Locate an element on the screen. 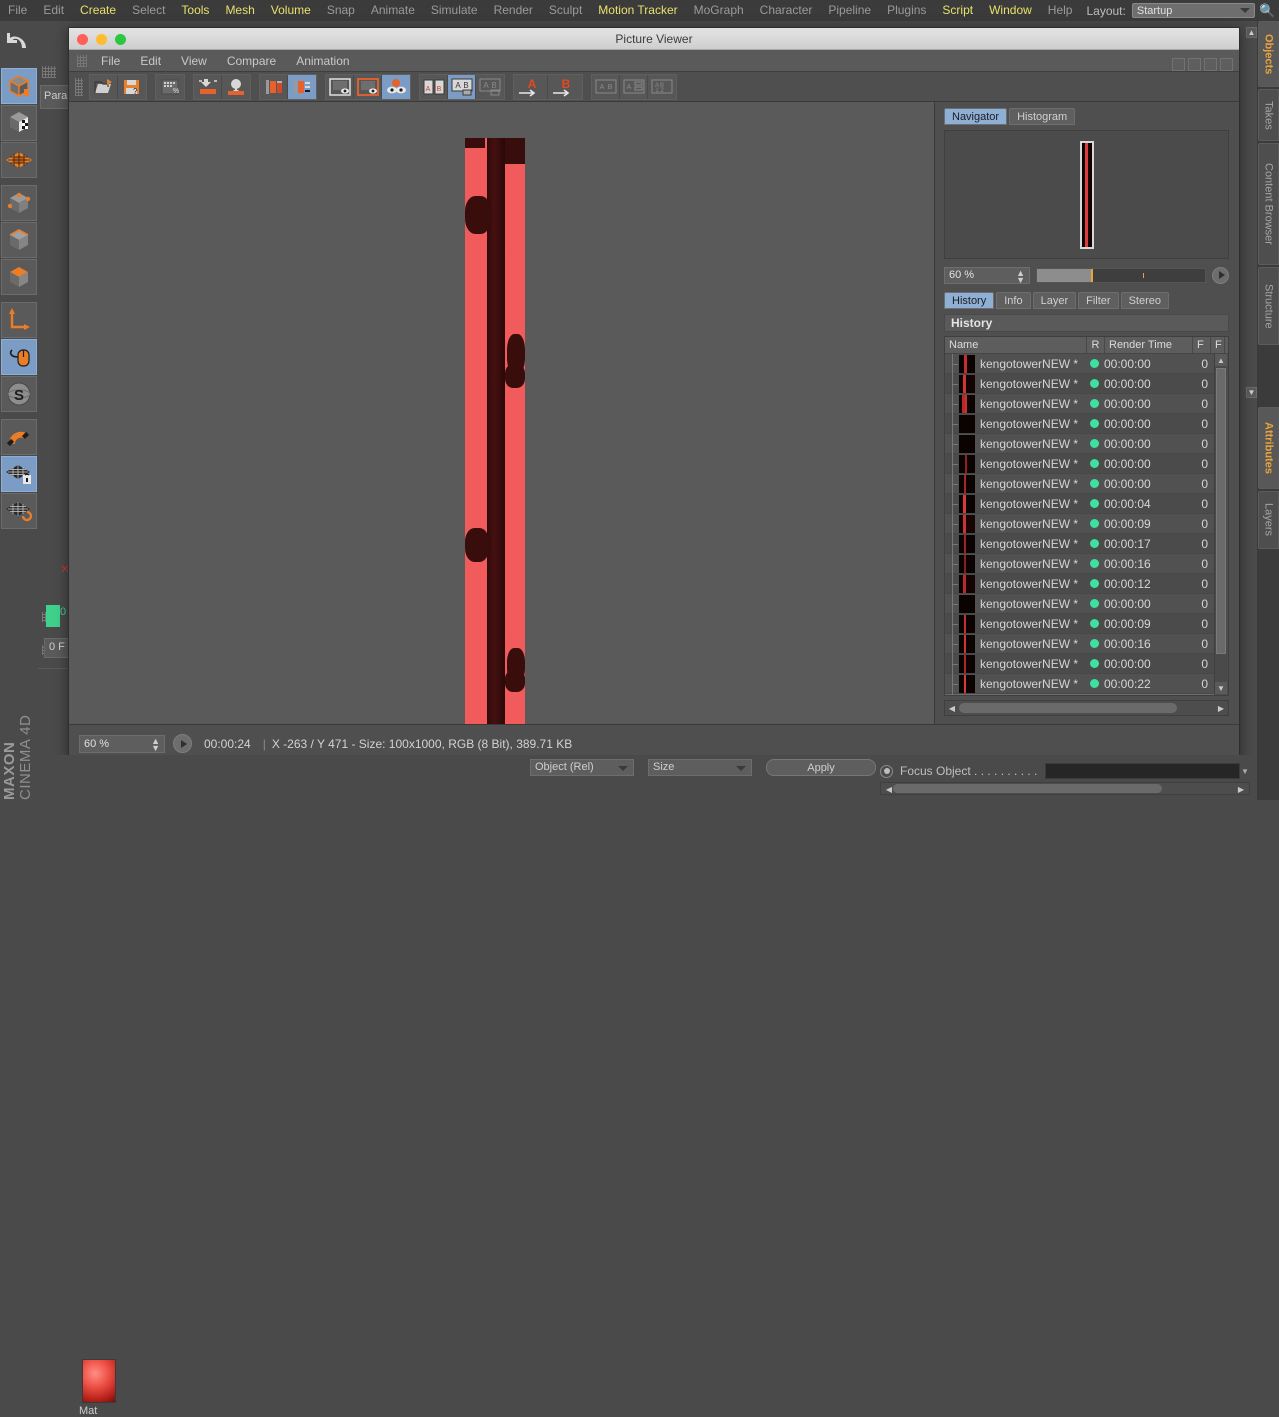 The image size is (1279, 1417). column-header-r: R is located at coordinates (1096, 345).